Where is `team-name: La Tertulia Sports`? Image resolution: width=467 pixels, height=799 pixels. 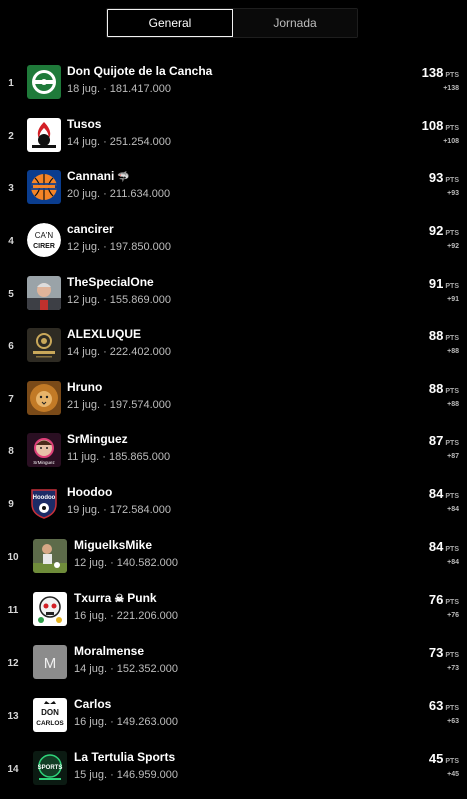
team-name: La Tertulia Sports is located at coordinates (124, 757).